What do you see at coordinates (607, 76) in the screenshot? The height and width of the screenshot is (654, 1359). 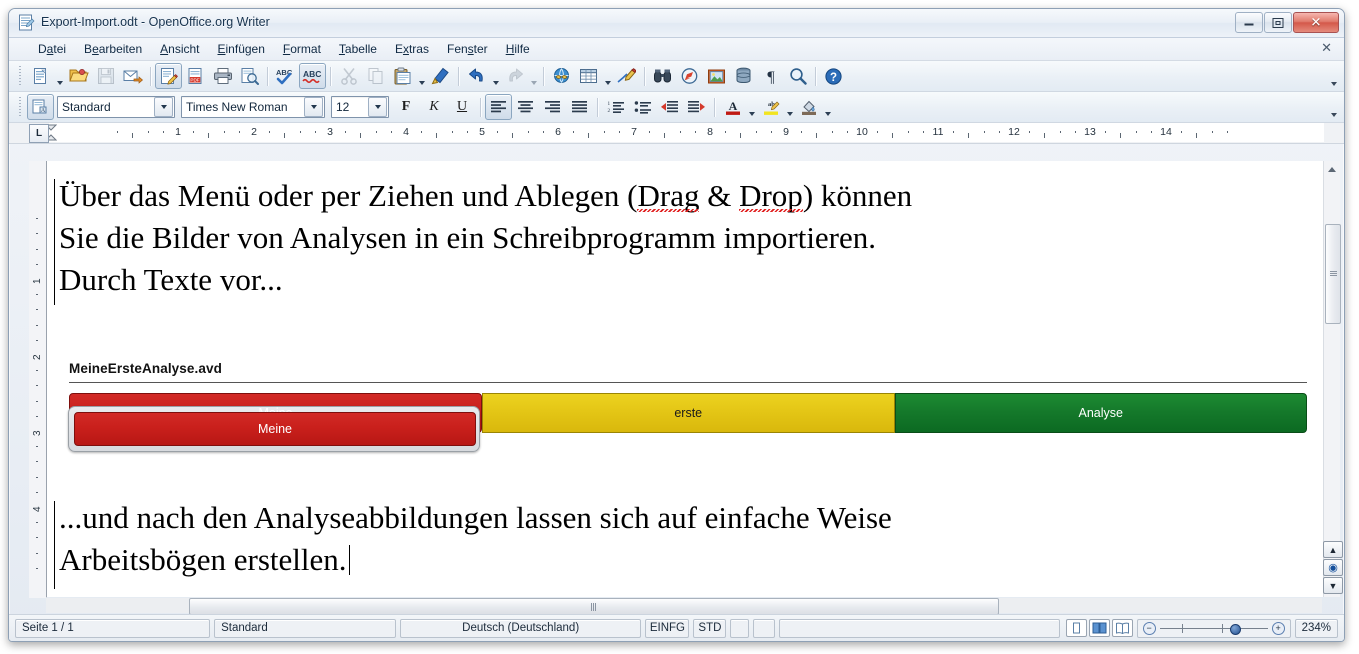 I see `table-dropdown` at bounding box center [607, 76].